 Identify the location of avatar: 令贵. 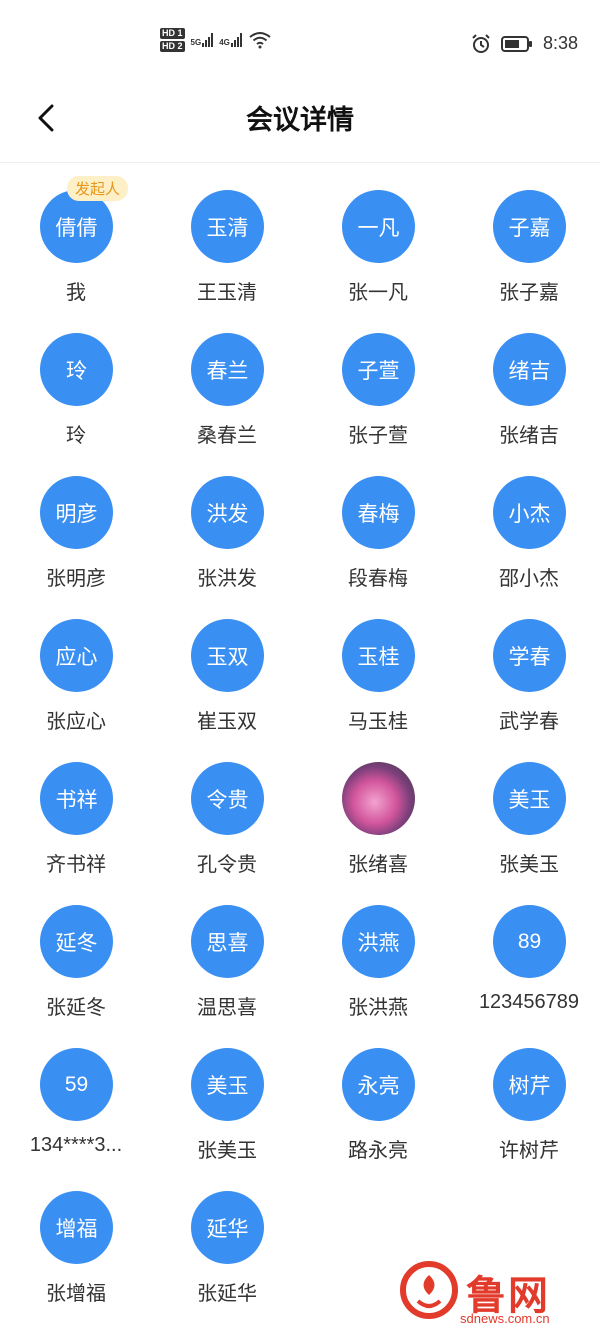
(227, 798).